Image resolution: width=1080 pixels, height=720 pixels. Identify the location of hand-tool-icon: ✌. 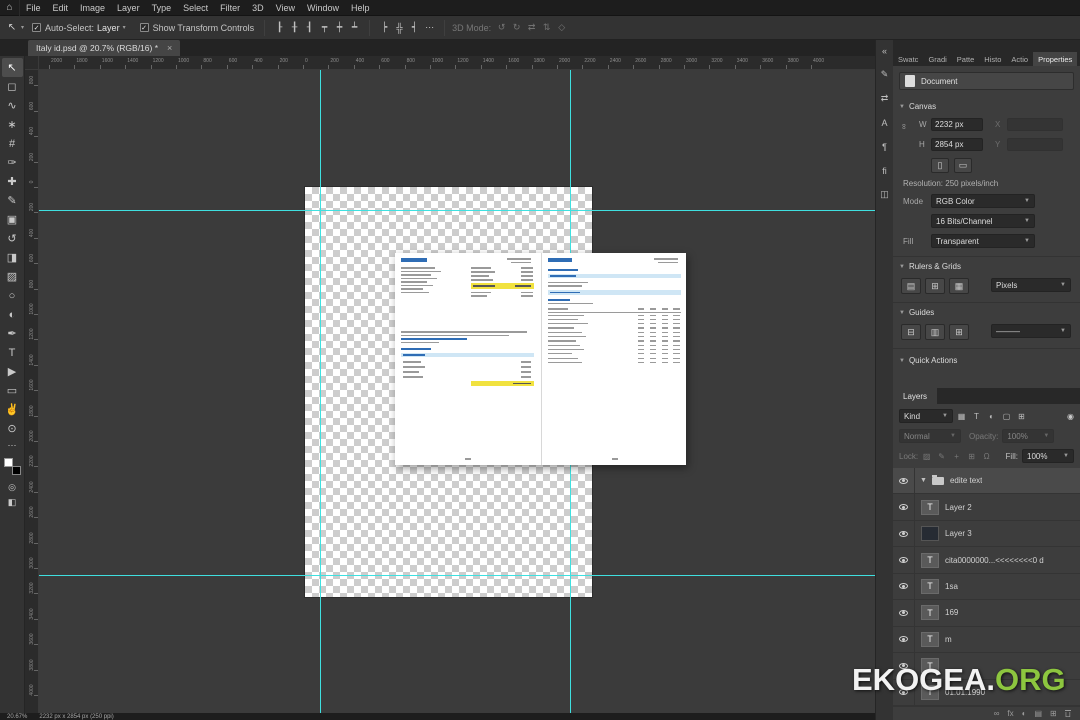
(12, 409).